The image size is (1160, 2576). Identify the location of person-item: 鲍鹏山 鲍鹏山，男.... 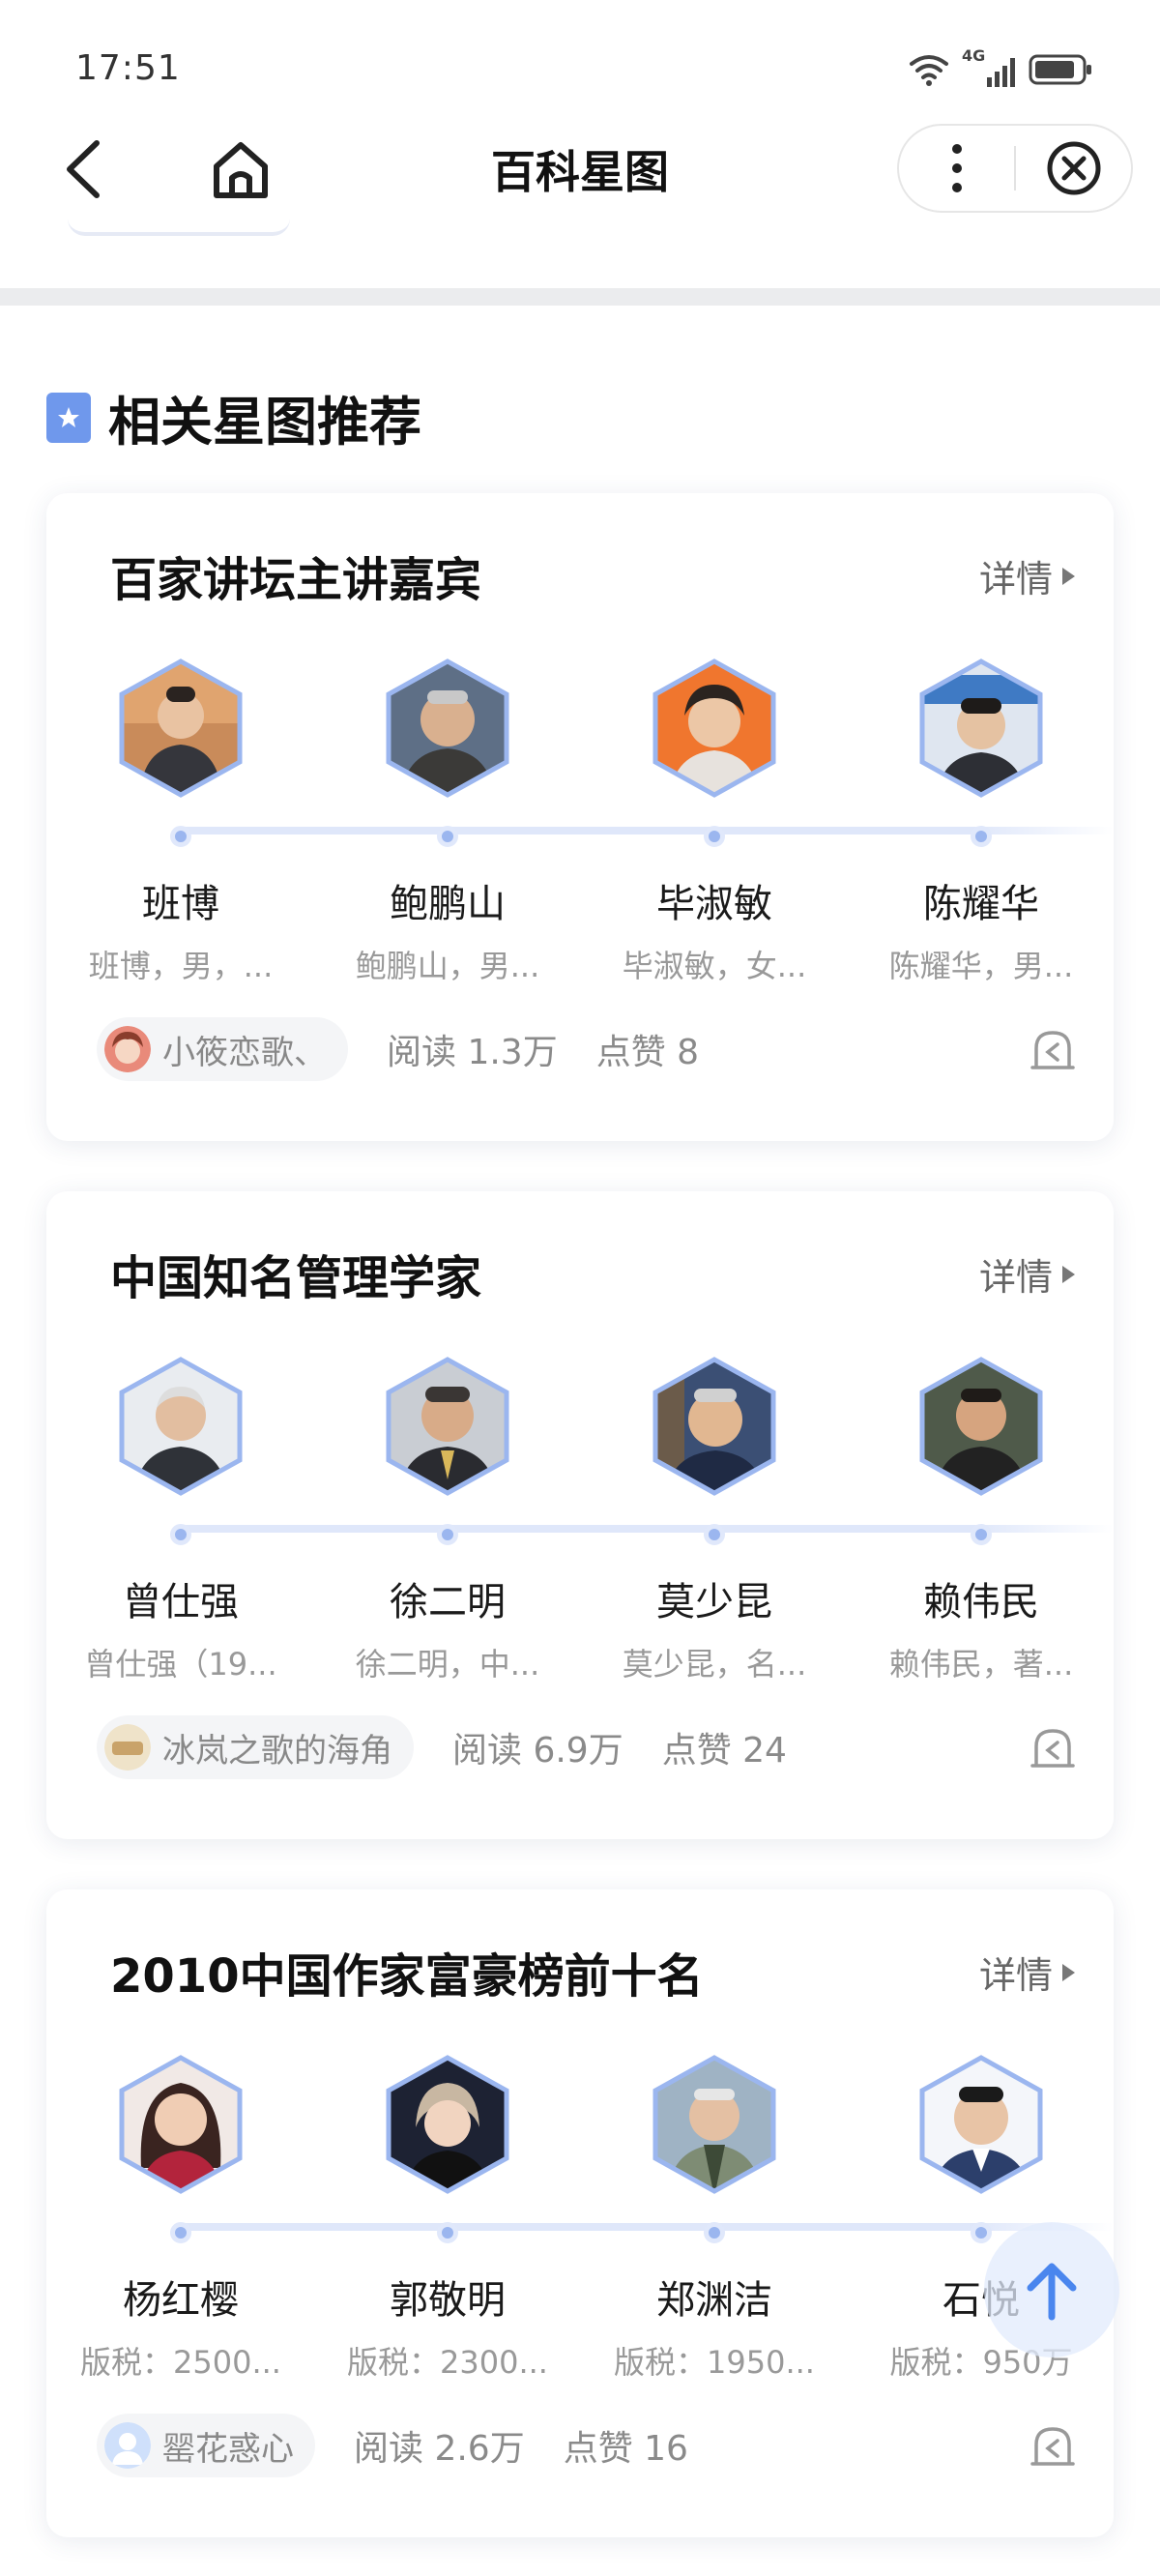
(448, 821).